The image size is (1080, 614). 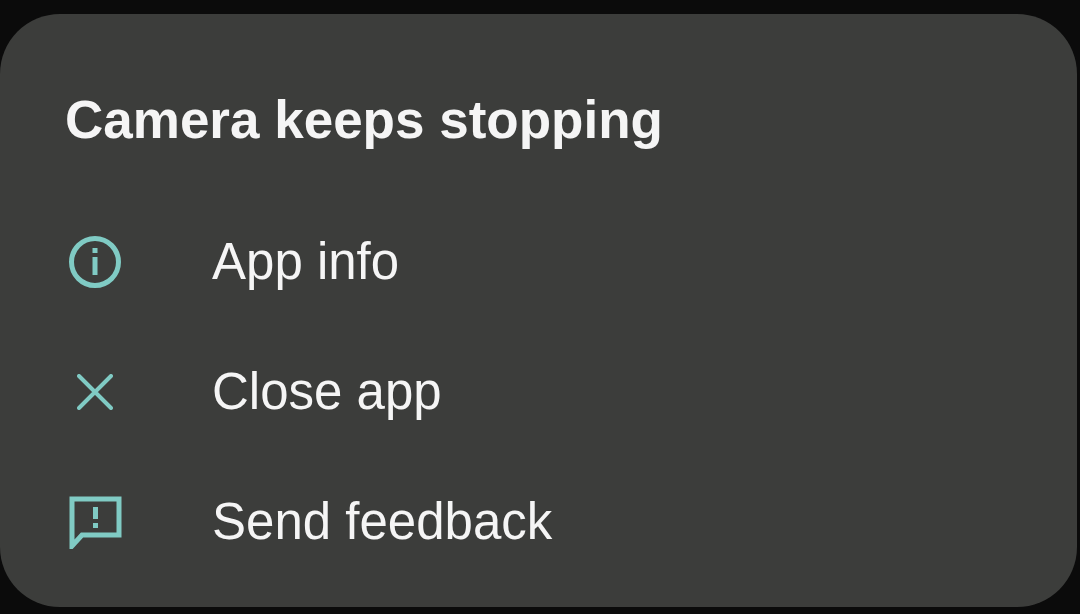 What do you see at coordinates (95, 262) in the screenshot?
I see `info-icon` at bounding box center [95, 262].